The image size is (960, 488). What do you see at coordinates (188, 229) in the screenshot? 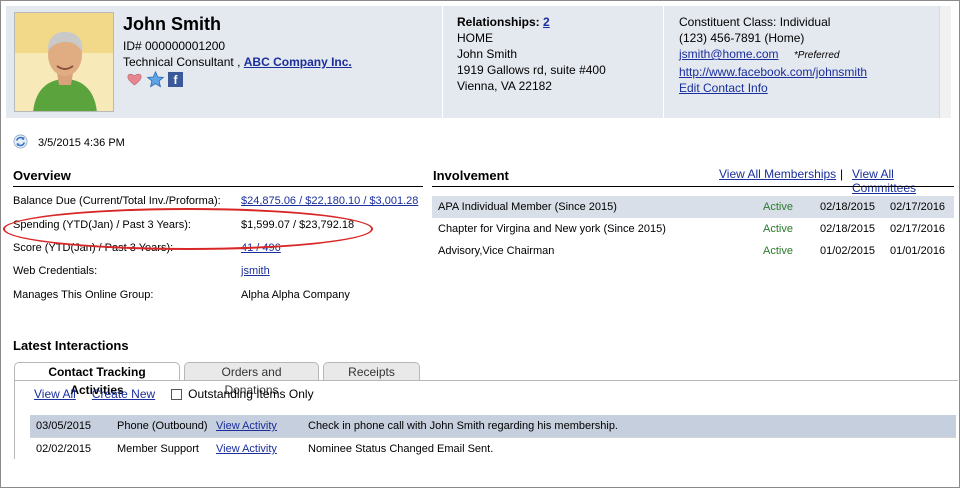
I see `spending-highlight-annotation` at bounding box center [188, 229].